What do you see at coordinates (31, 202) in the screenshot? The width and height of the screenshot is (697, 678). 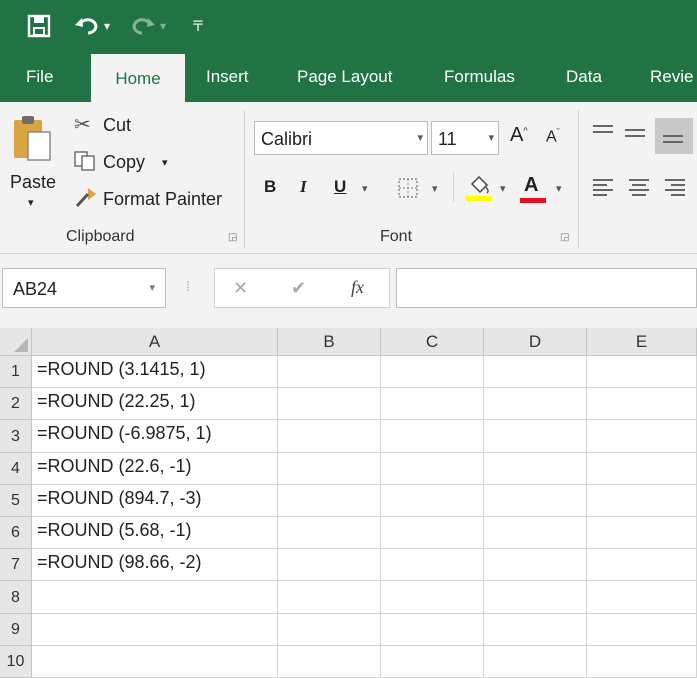 I see `paste-dropdown-icon: ▾` at bounding box center [31, 202].